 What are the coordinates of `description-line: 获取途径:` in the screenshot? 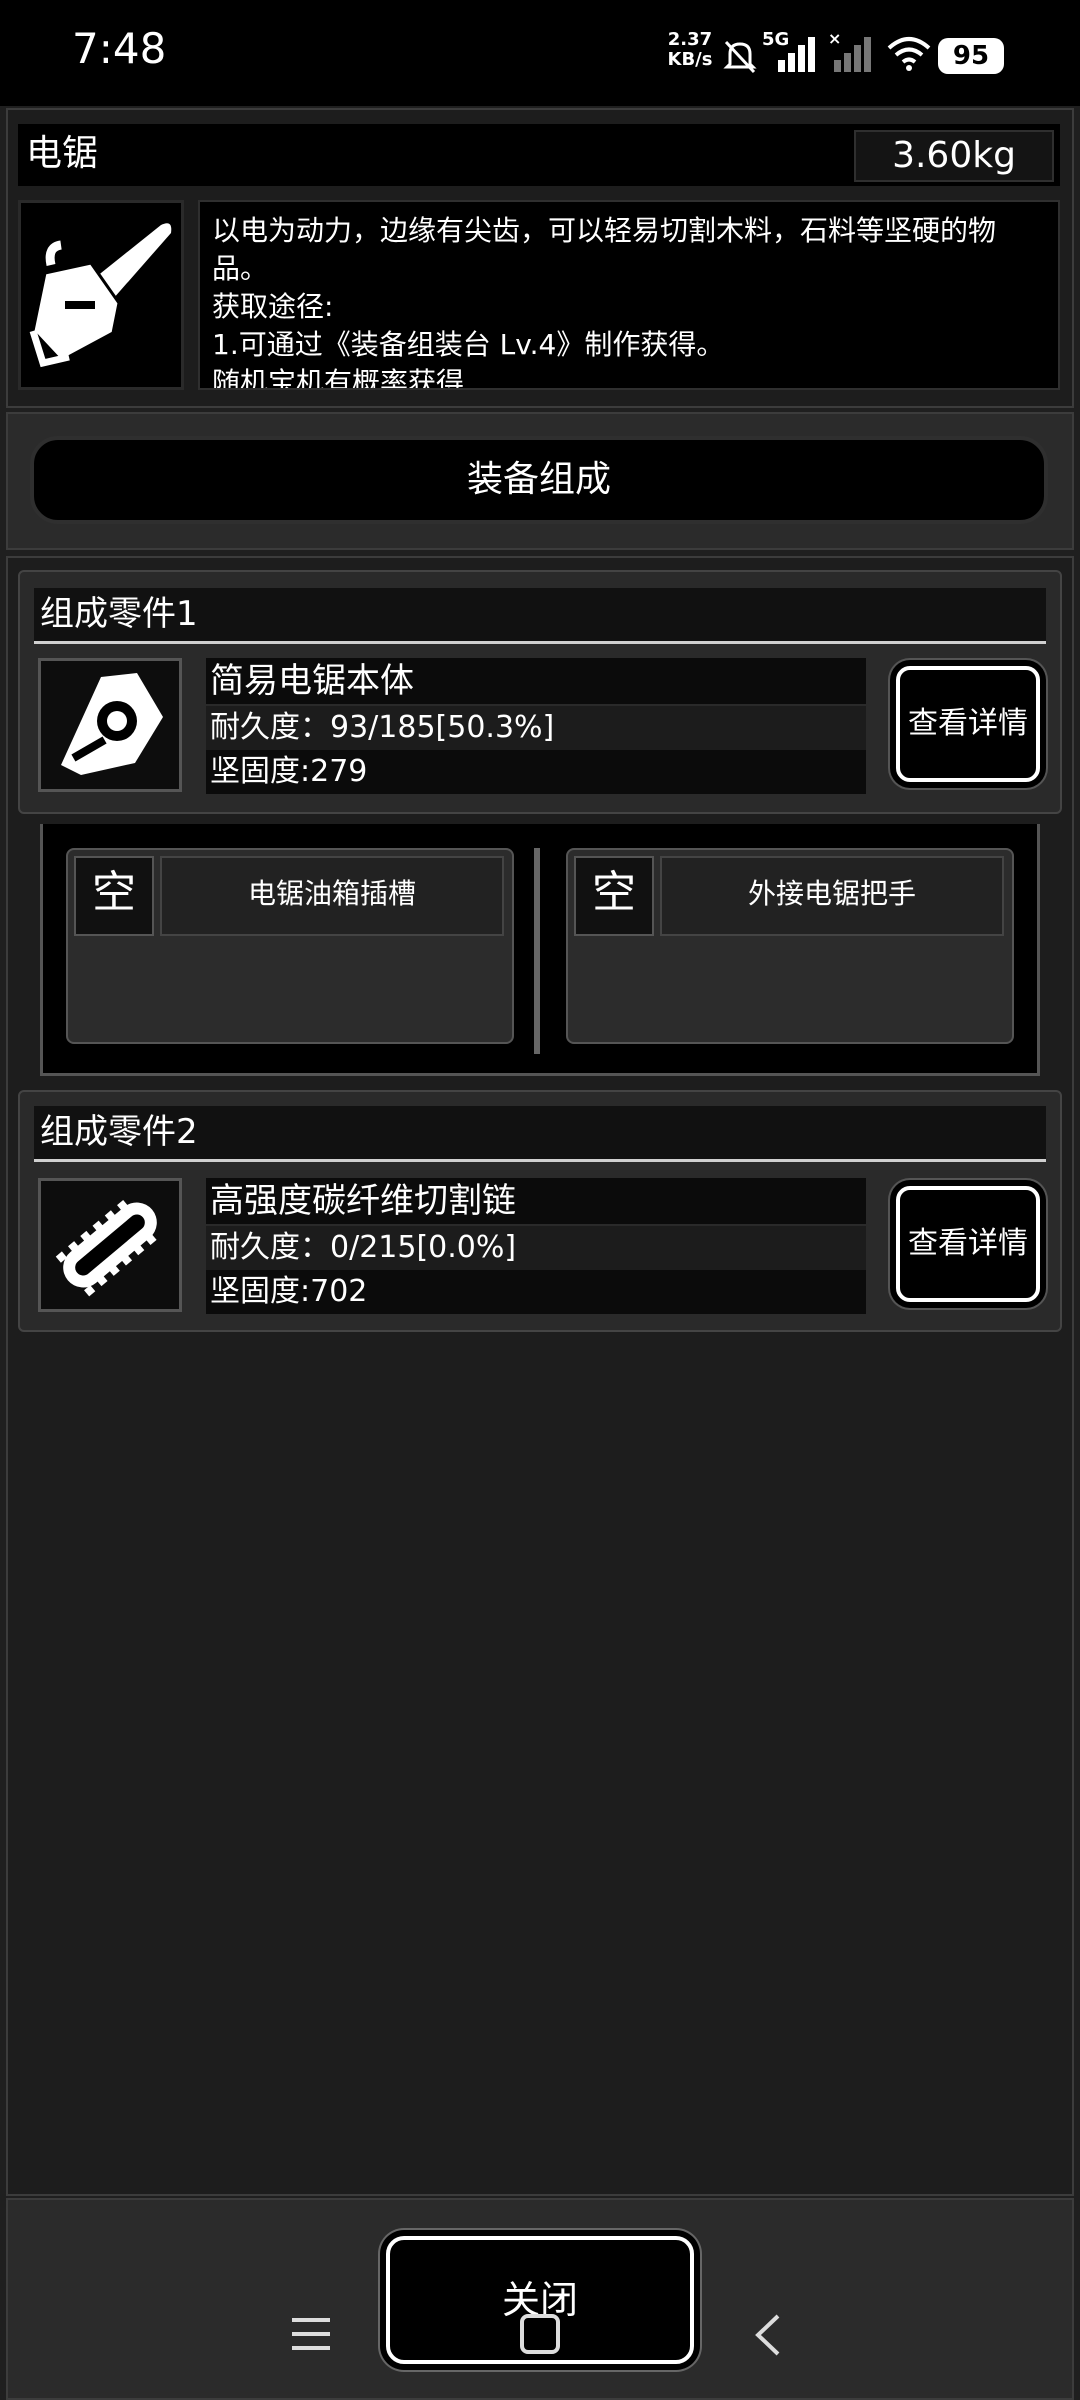 It's located at (273, 306).